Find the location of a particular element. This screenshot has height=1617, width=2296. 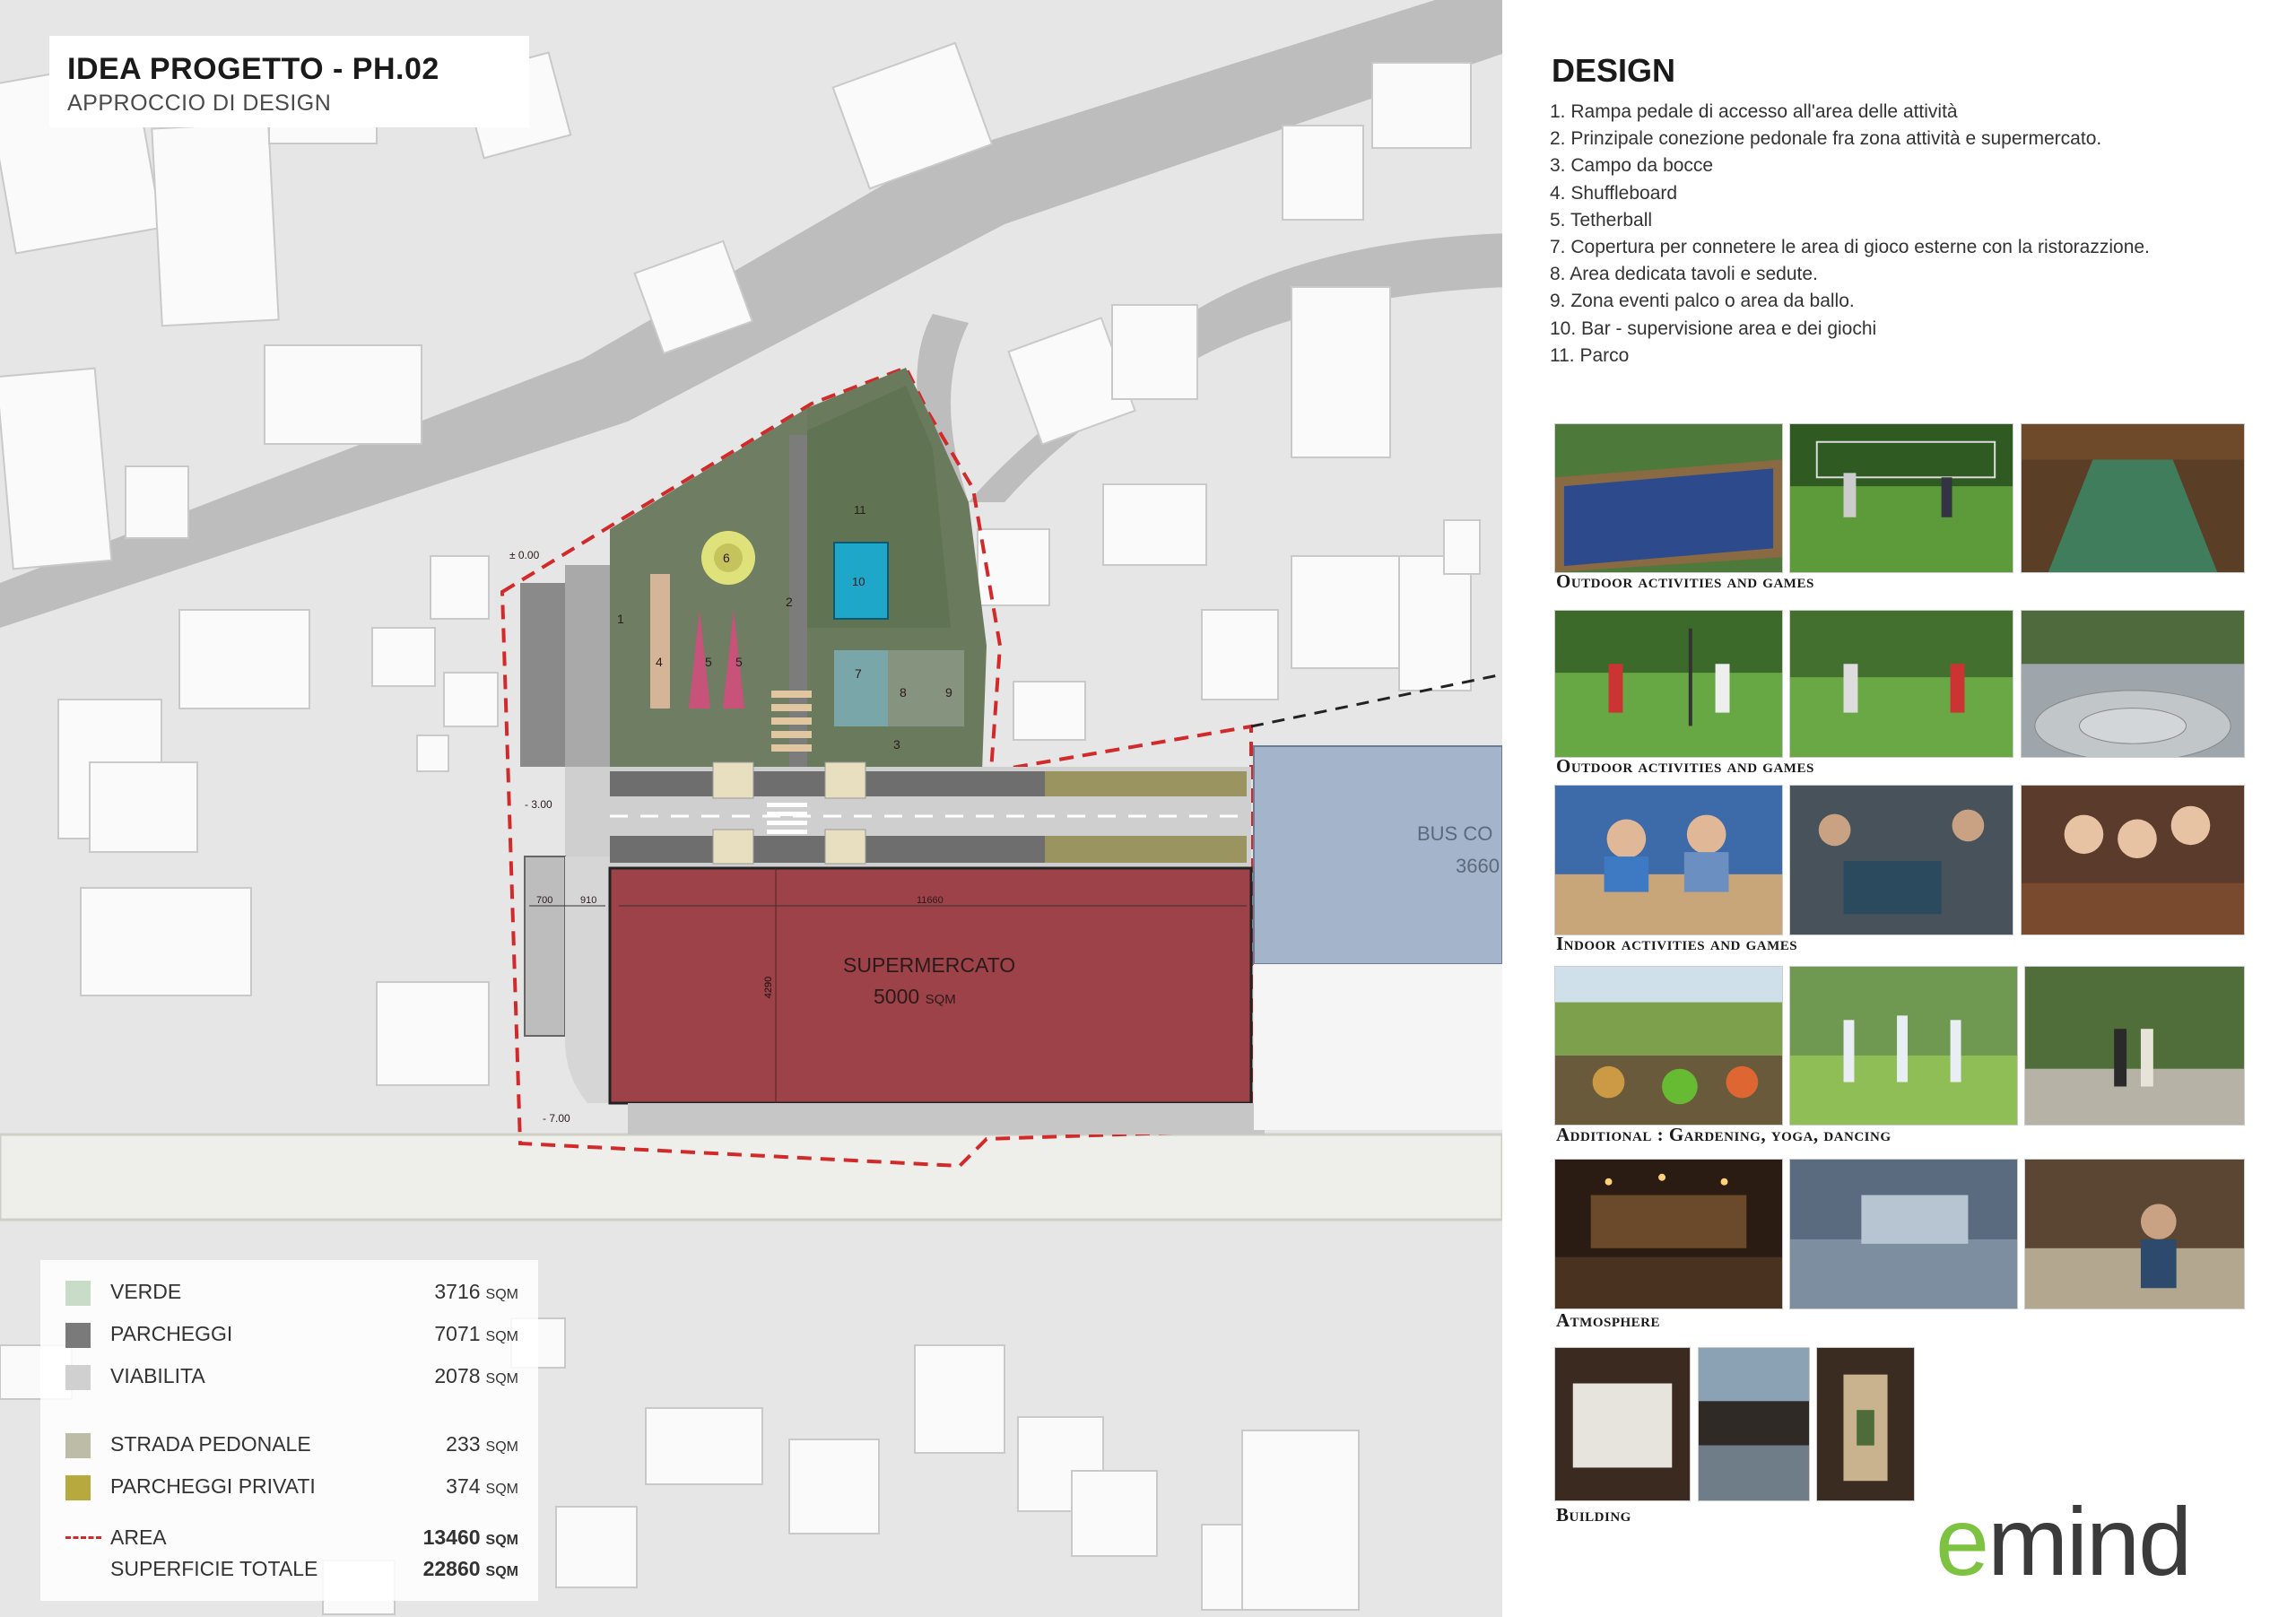

legend-dash-area is located at coordinates (83, 1537).